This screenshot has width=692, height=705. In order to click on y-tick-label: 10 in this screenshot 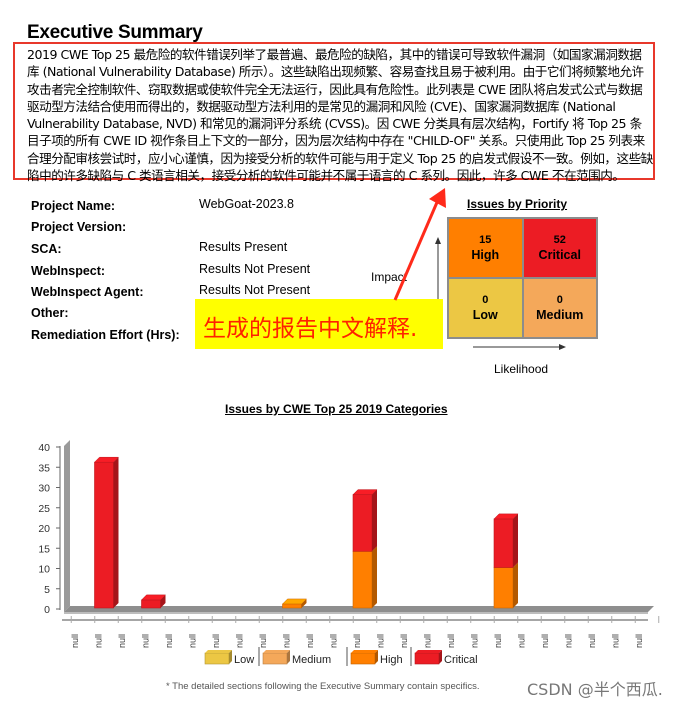, I will do `click(44, 570)`.